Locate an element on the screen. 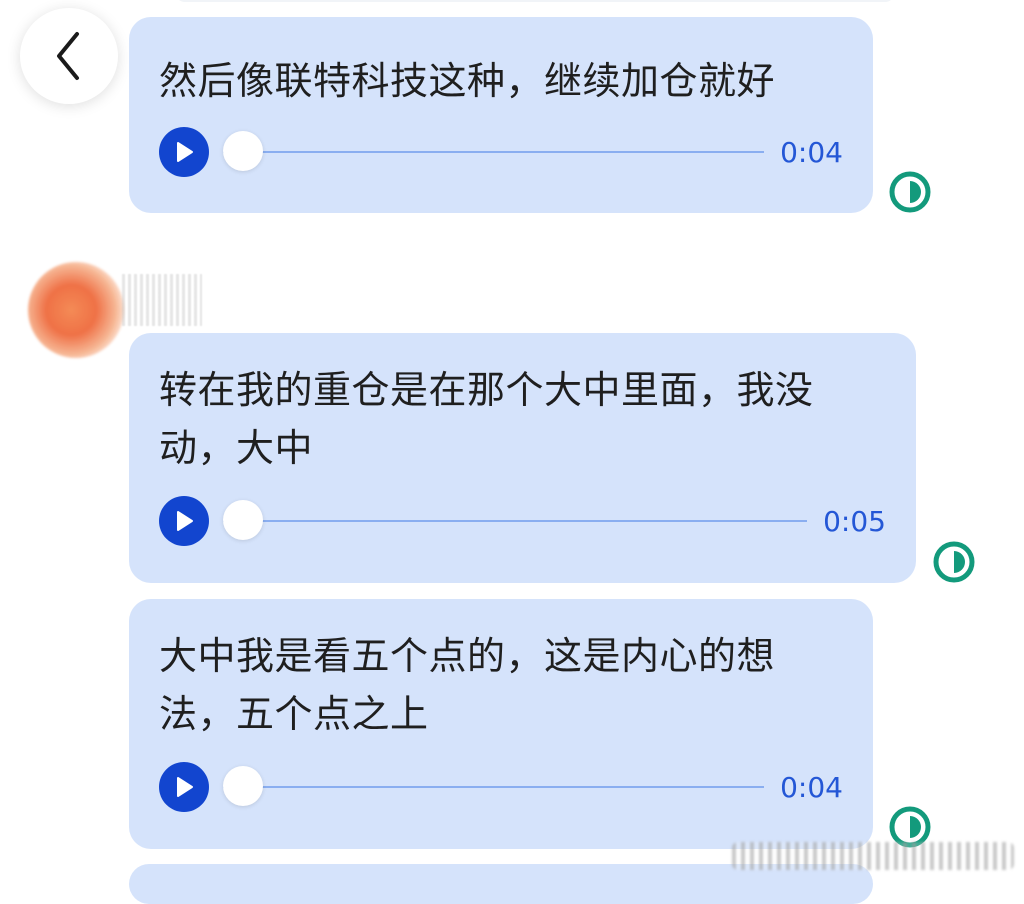 This screenshot has height=904, width=1024. message-transcript: 然后像联特科技这种，继续加仓就好 is located at coordinates (467, 81).